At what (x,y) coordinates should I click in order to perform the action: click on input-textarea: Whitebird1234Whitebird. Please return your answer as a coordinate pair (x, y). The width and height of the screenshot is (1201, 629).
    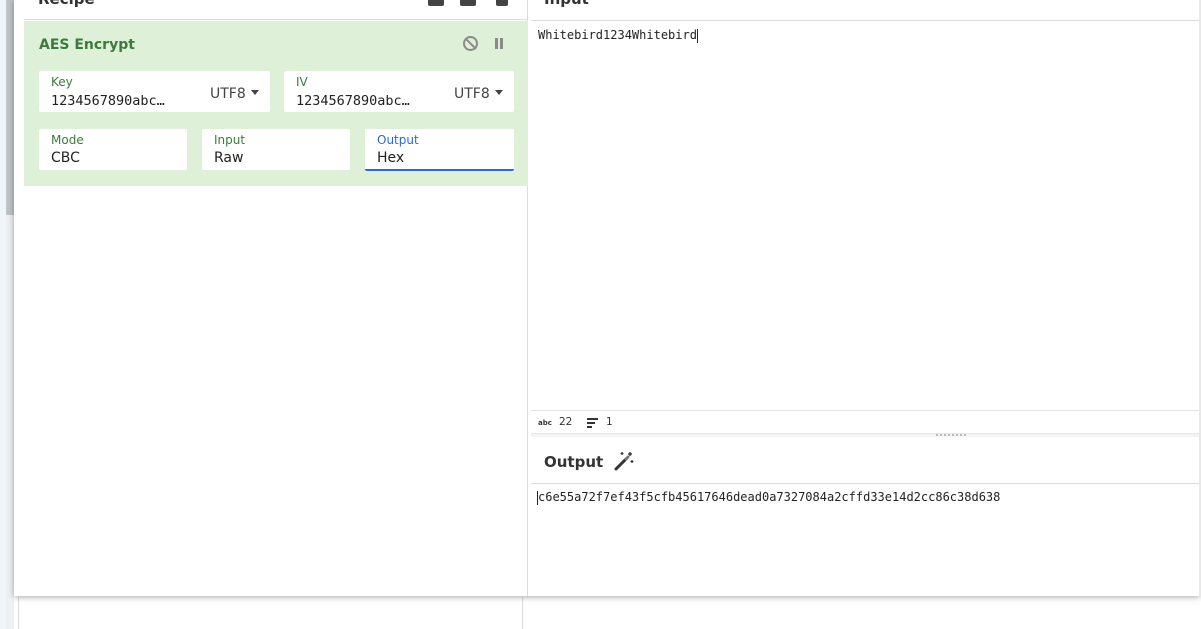
    Looking at the image, I should click on (618, 35).